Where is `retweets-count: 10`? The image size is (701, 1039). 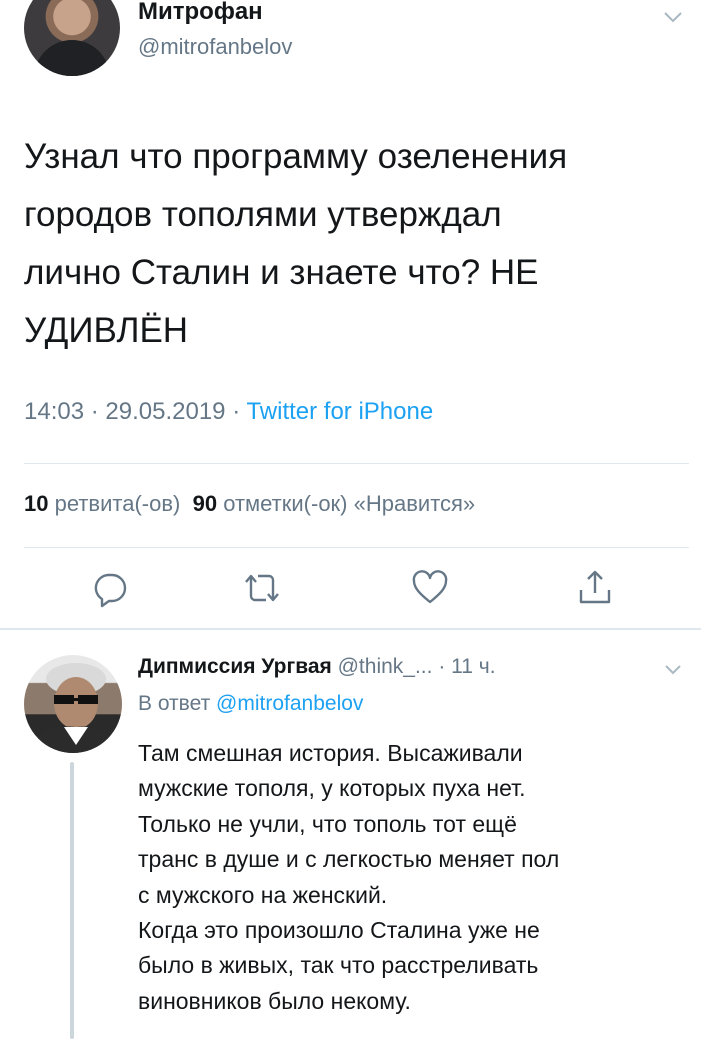
retweets-count: 10 is located at coordinates (36, 503).